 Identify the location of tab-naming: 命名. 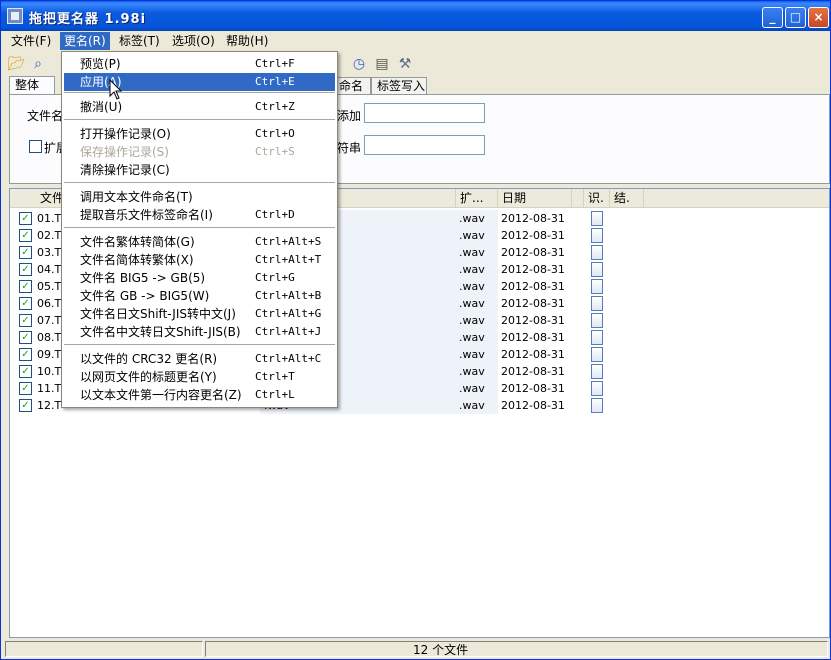
(352, 86).